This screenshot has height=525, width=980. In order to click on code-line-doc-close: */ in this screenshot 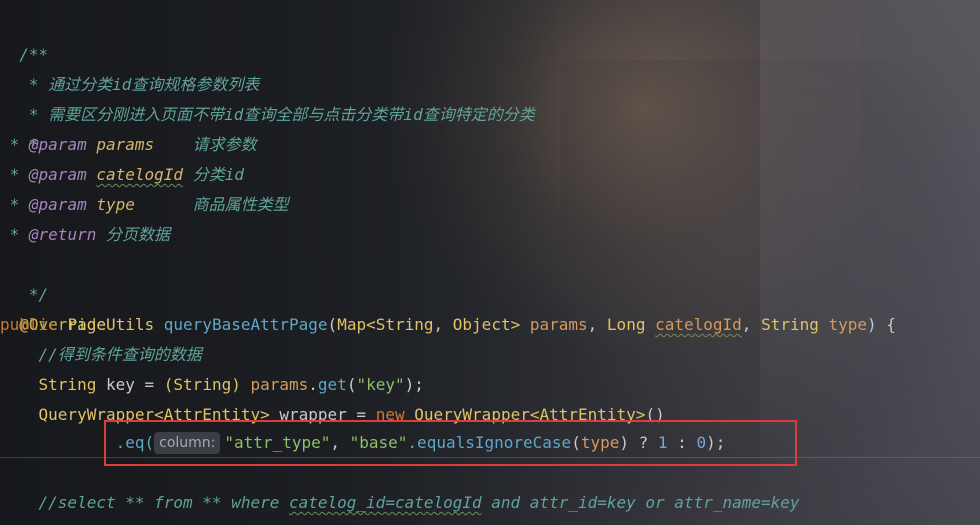, I will do `click(24, 277)`.